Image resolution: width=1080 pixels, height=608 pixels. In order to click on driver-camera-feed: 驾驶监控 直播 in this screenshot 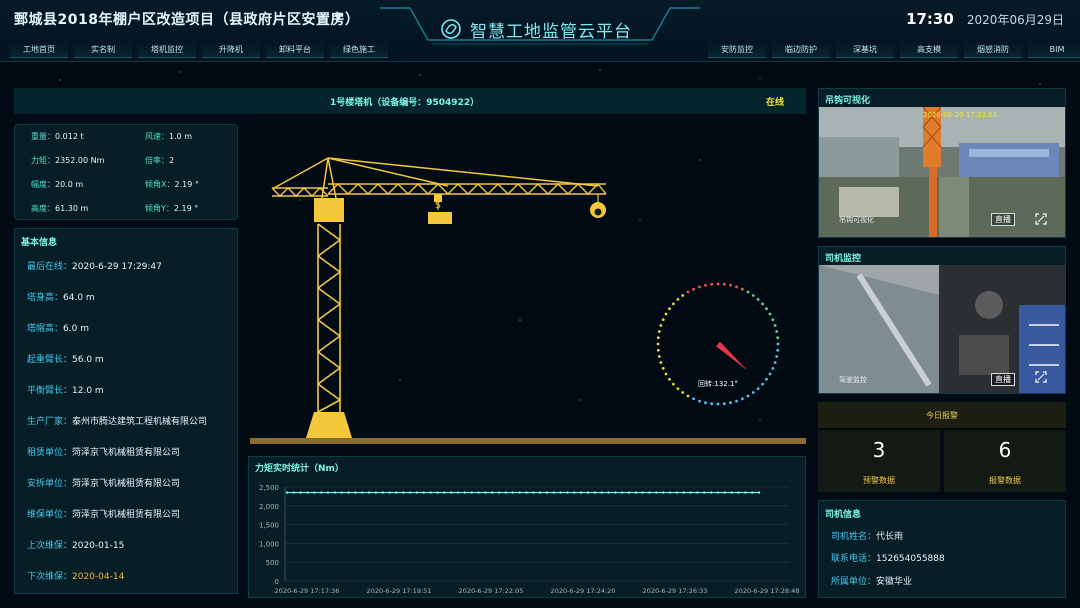, I will do `click(942, 329)`.